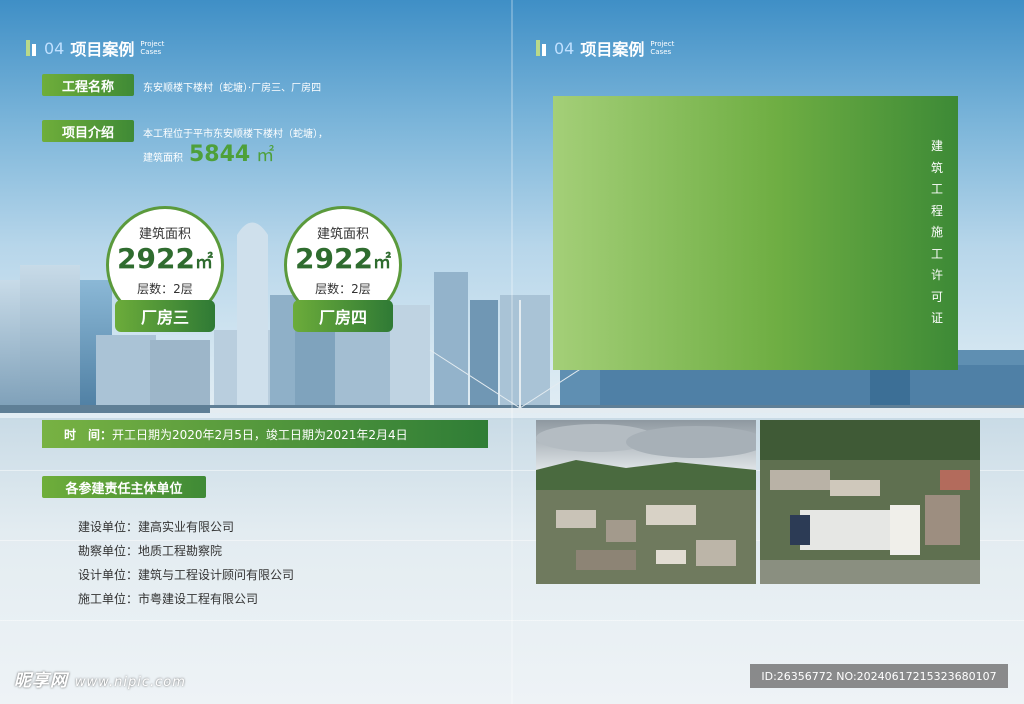 The width and height of the screenshot is (1024, 704). Describe the element at coordinates (165, 316) in the screenshot. I see `building-label-3: 厂房三` at that location.